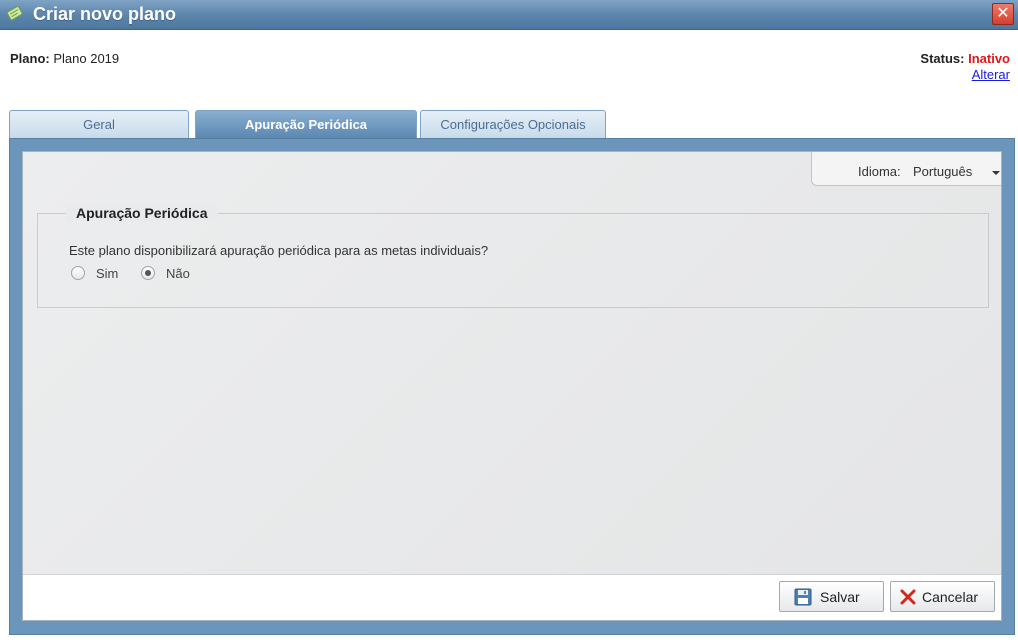 The image size is (1018, 644). What do you see at coordinates (107, 273) in the screenshot?
I see `radio-sim-label: Sim` at bounding box center [107, 273].